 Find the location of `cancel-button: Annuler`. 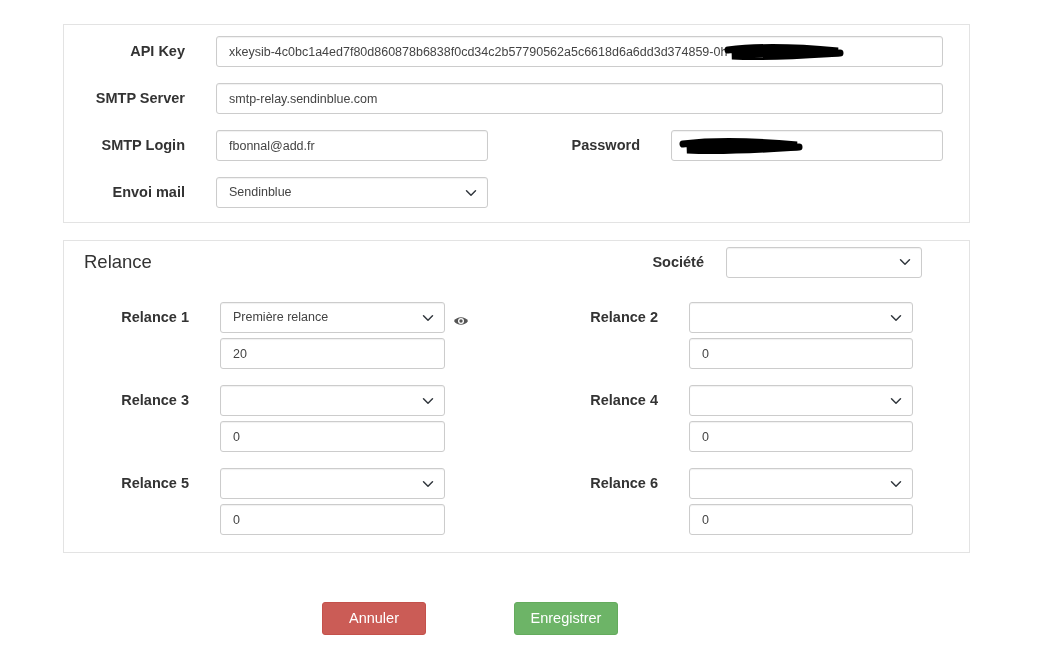

cancel-button: Annuler is located at coordinates (374, 618).